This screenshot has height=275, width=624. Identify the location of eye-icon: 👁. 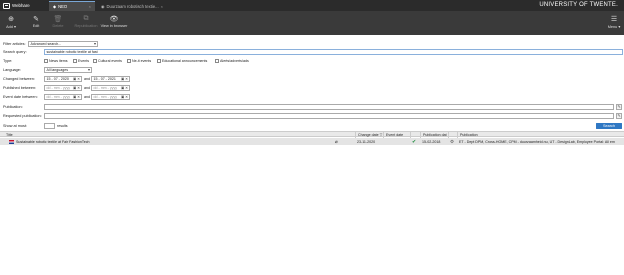
(114, 19).